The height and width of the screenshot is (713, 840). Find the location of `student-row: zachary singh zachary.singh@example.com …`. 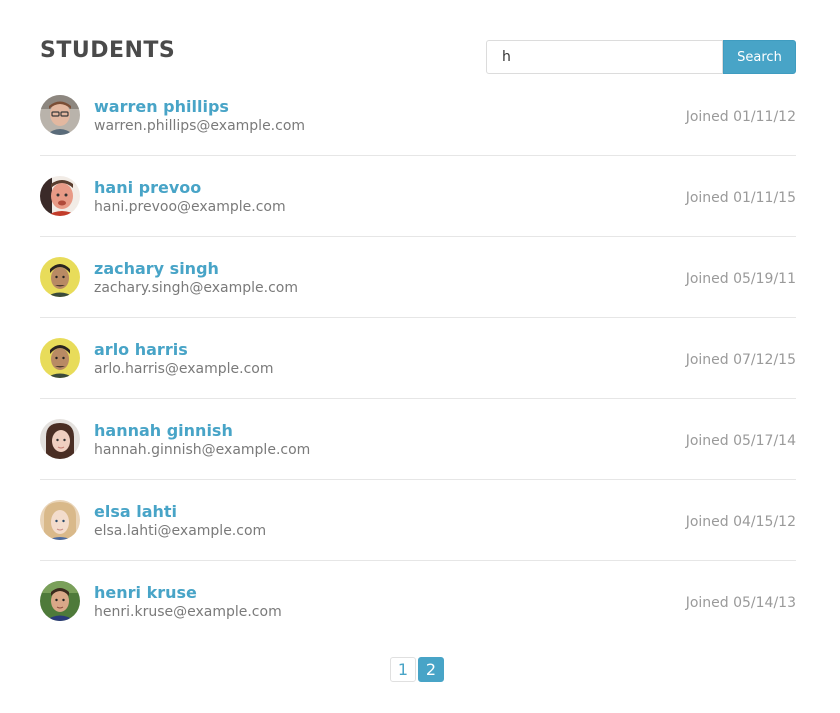

student-row: zachary singh zachary.singh@example.com … is located at coordinates (418, 277).